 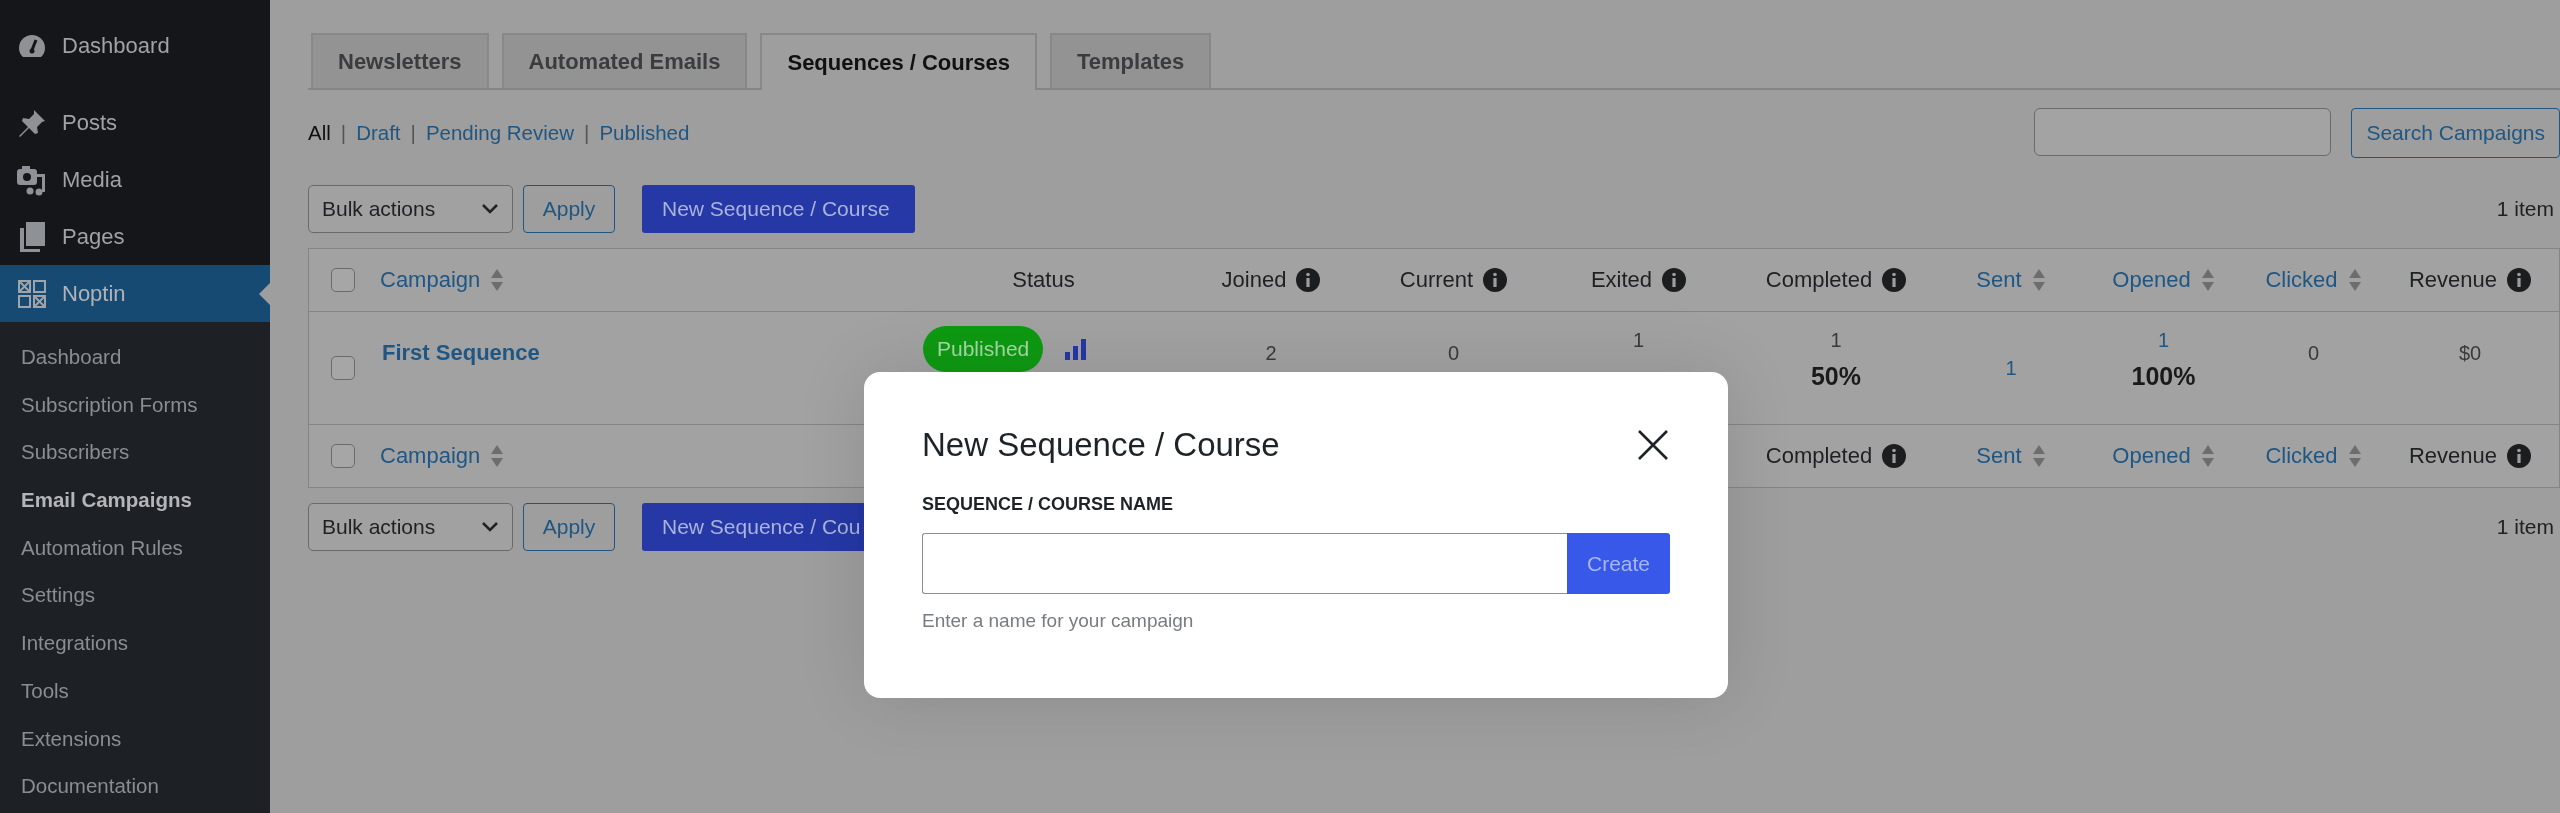 I want to click on status-badge: Published, so click(x=983, y=349).